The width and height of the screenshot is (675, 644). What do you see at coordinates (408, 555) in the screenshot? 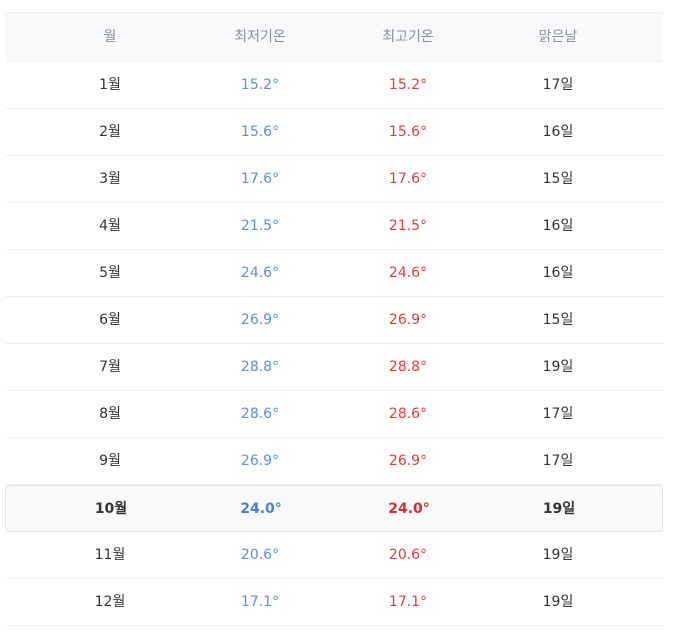
I see `high-temp-cell: 20.6°` at bounding box center [408, 555].